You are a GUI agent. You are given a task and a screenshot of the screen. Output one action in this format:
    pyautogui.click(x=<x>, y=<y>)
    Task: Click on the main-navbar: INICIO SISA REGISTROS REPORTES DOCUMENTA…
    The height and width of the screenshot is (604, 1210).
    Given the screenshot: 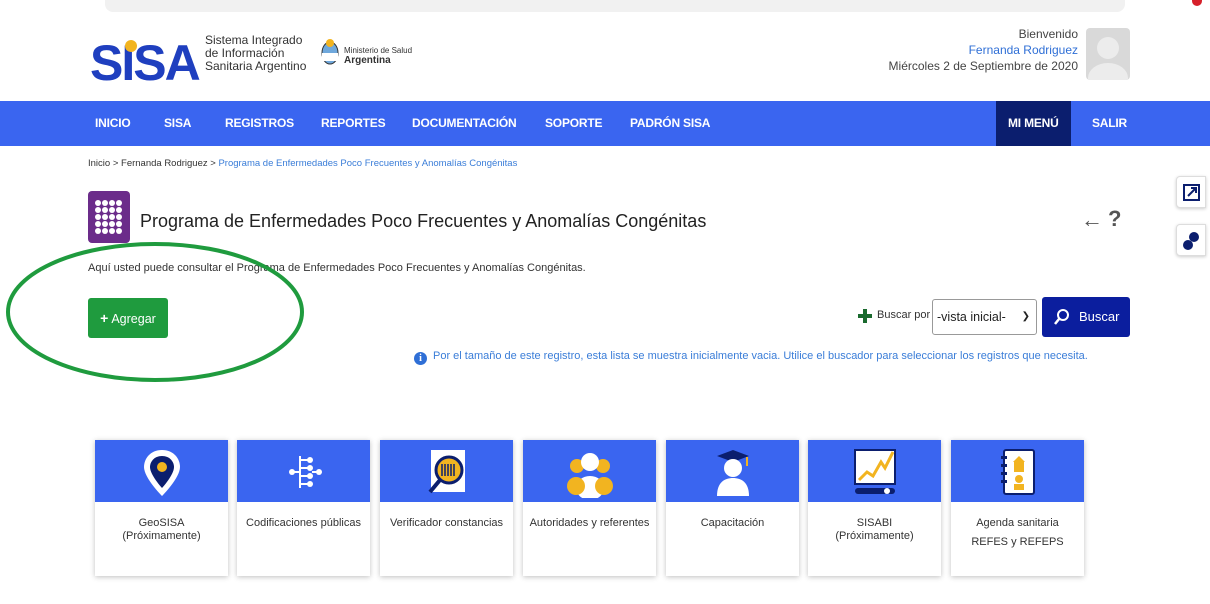 What is the action you would take?
    pyautogui.click(x=605, y=123)
    